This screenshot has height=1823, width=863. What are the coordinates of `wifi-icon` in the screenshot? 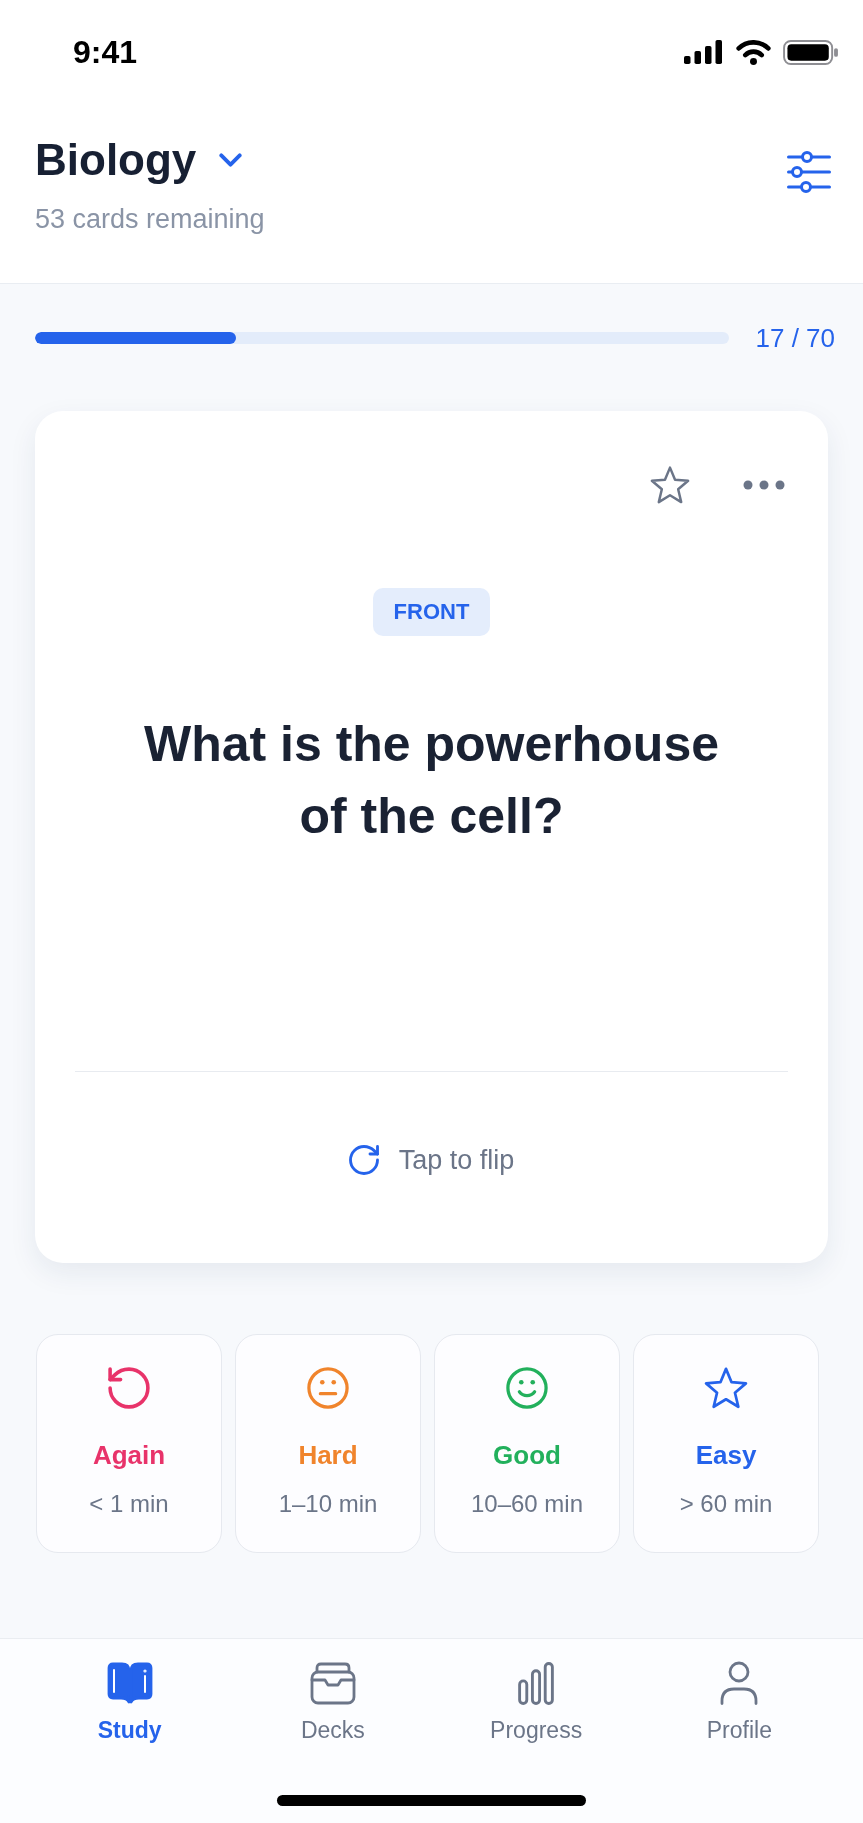 It's located at (753, 52).